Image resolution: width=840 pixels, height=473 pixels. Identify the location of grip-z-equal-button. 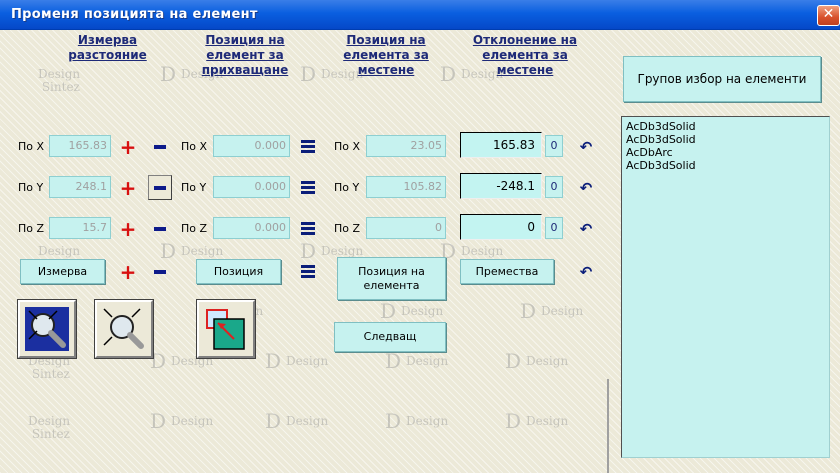
(308, 228).